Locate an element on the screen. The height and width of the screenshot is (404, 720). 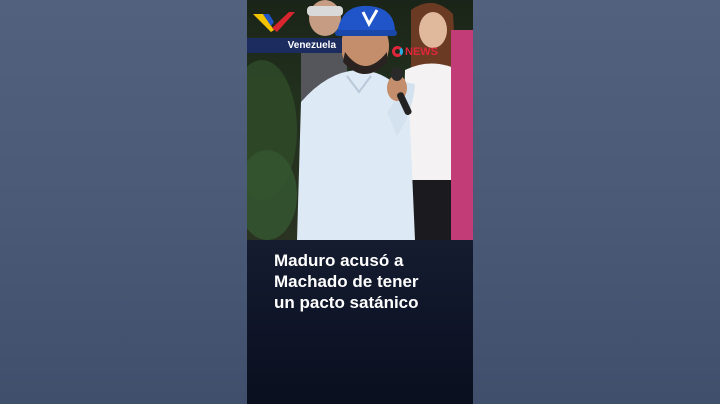
location-tag: Venezuela is located at coordinates (294, 45).